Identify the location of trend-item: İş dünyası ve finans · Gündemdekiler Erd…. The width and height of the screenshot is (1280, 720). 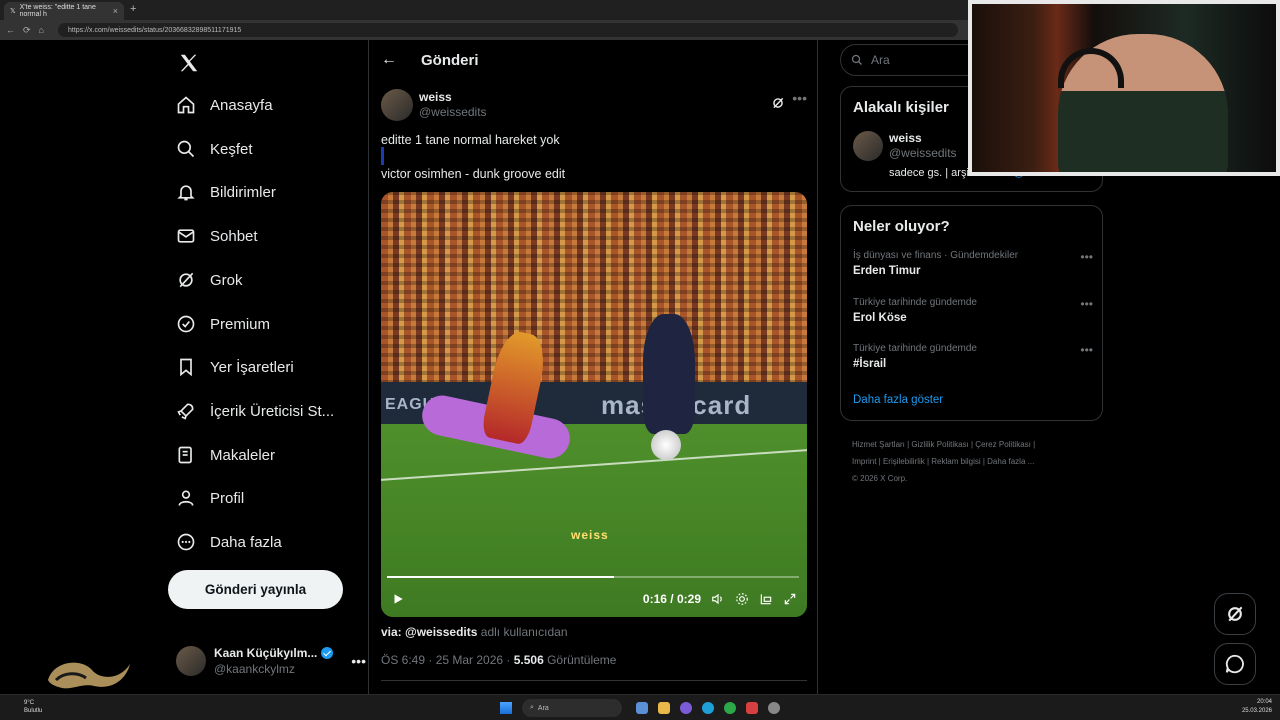
(973, 263).